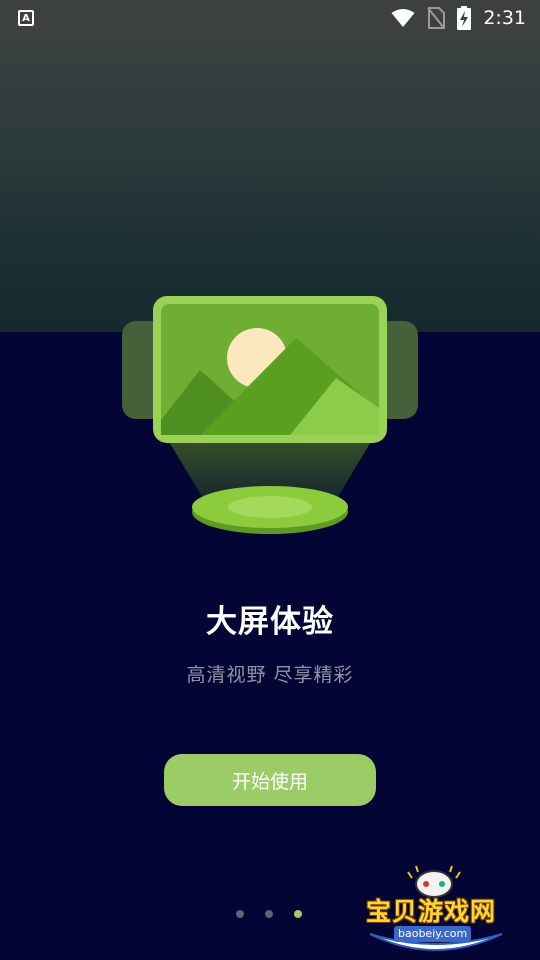 The image size is (540, 960). I want to click on page-dot-3-active, so click(298, 914).